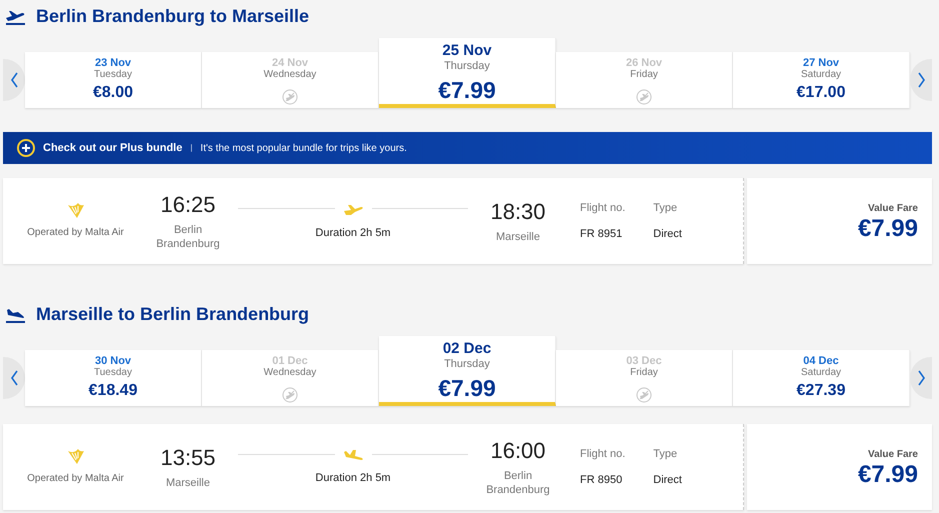 This screenshot has height=513, width=939. Describe the element at coordinates (517, 237) in the screenshot. I see `arrival-city: Marseille` at that location.